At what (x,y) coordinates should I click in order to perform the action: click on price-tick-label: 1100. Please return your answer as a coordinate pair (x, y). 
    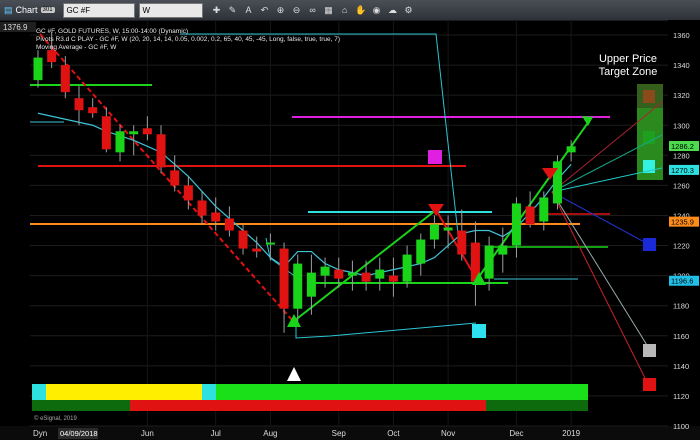
    Looking at the image, I should click on (681, 426).